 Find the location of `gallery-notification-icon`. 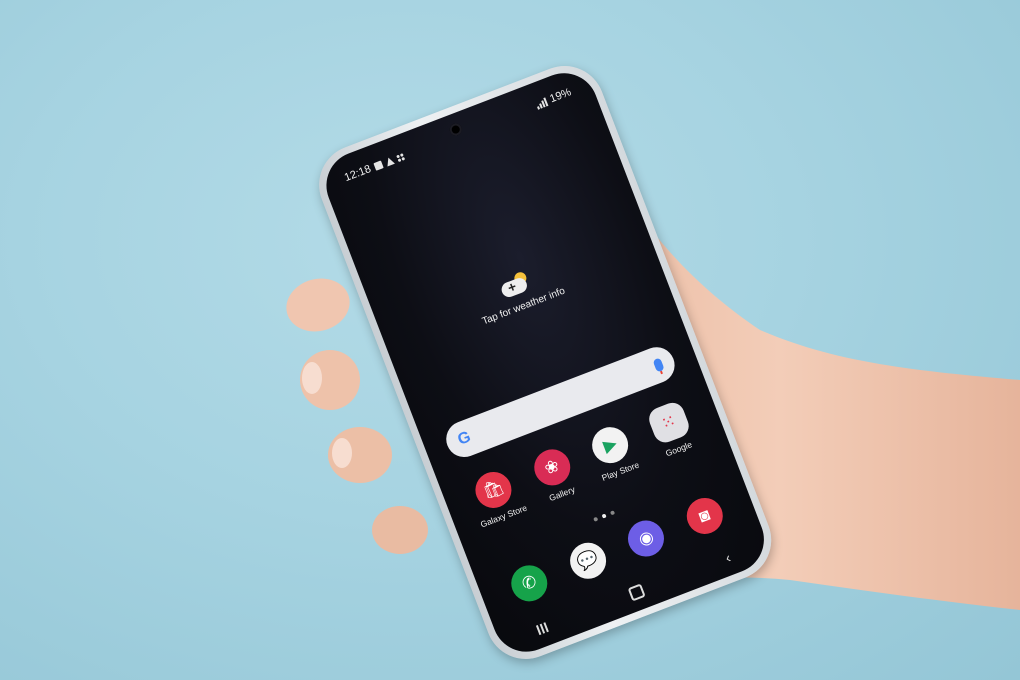

gallery-notification-icon is located at coordinates (378, 165).